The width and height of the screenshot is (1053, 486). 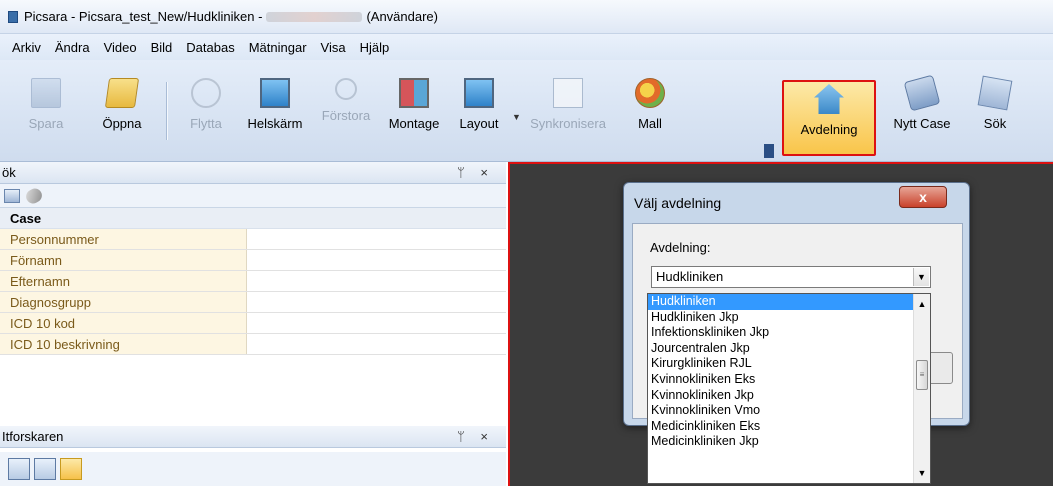 I want to click on search-icon, so click(x=995, y=93).